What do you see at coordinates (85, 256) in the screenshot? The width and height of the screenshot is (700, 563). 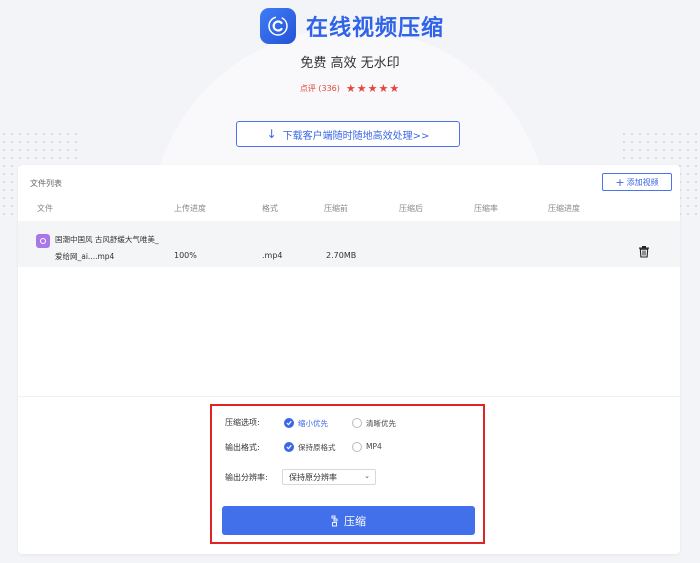 I see `file-name-line2: 爱给网_ai....mp4` at bounding box center [85, 256].